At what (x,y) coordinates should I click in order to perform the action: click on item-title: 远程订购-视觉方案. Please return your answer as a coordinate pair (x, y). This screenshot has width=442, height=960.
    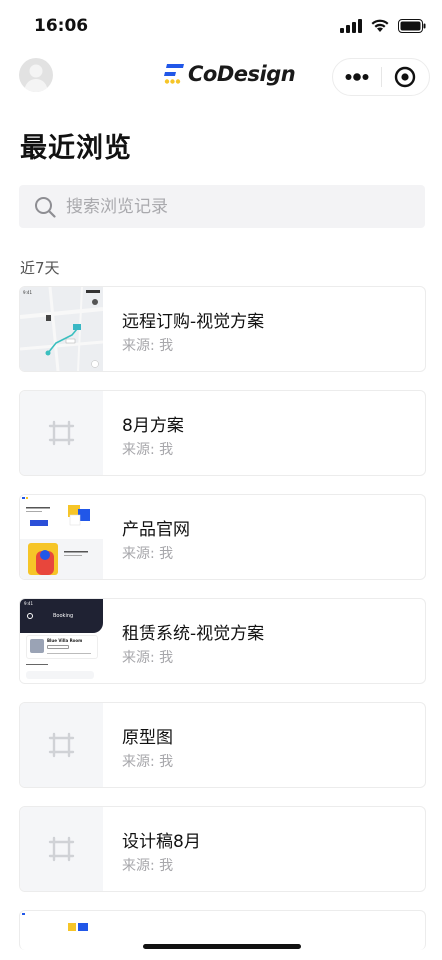
    Looking at the image, I should click on (193, 322).